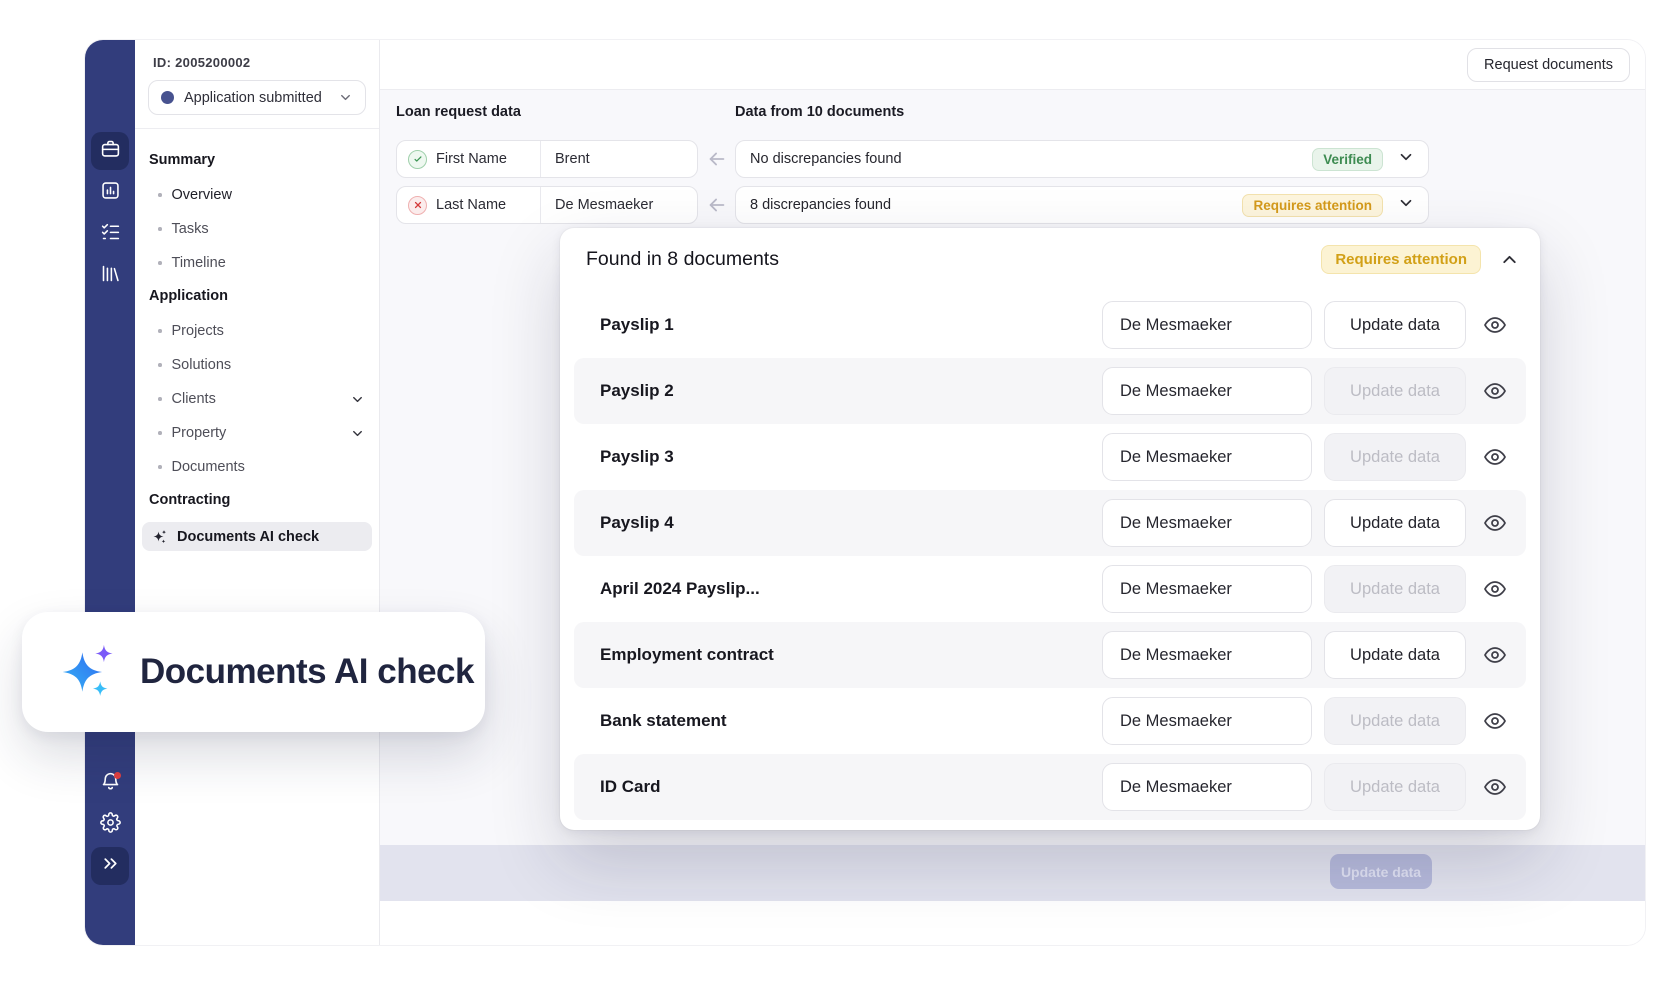 The height and width of the screenshot is (1001, 1673). What do you see at coordinates (1012, 923) in the screenshot?
I see `window-bottom` at bounding box center [1012, 923].